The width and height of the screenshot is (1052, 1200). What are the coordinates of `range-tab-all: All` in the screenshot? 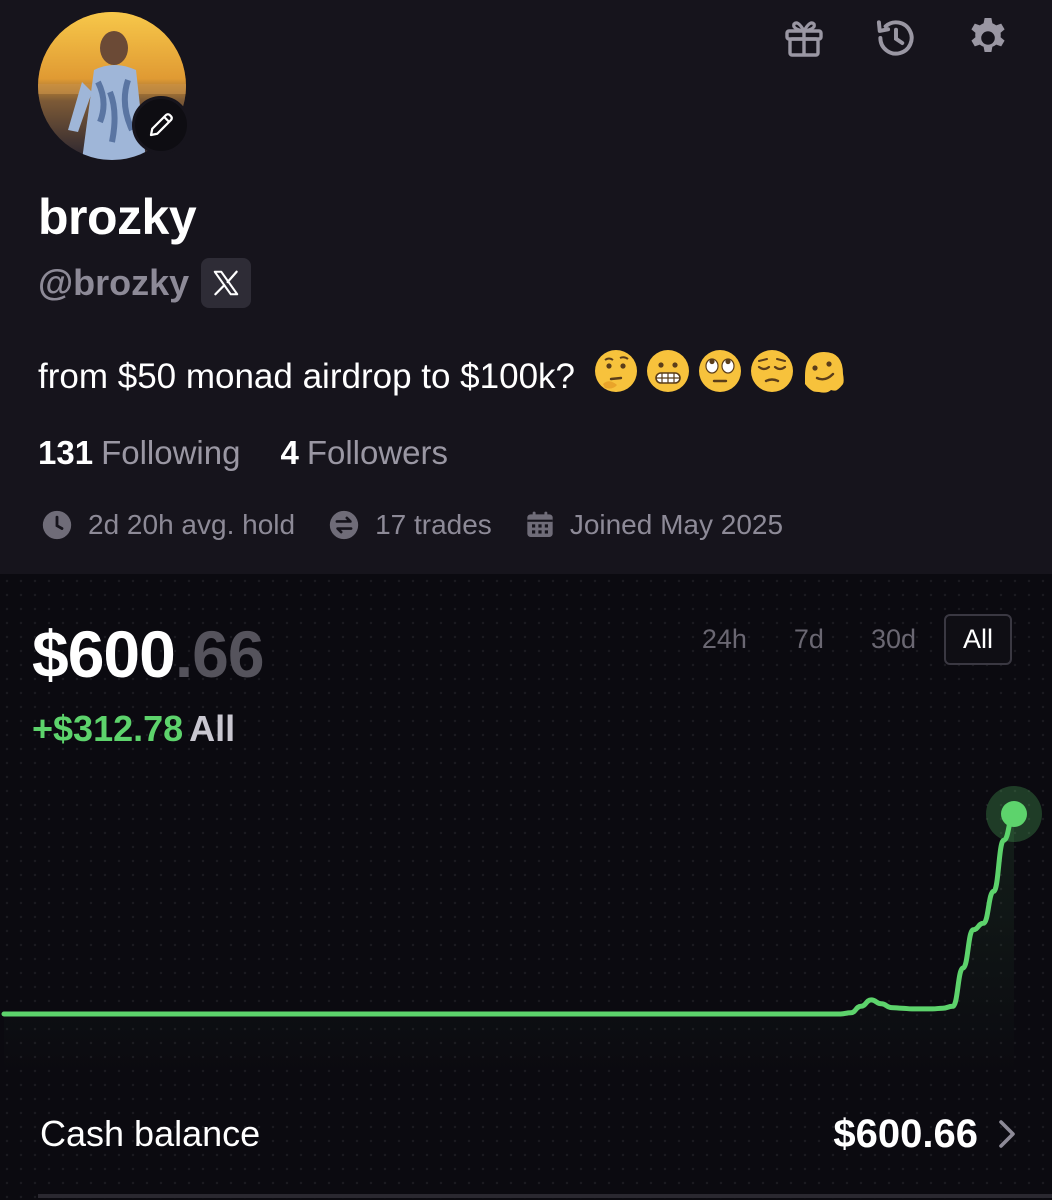 It's located at (978, 639).